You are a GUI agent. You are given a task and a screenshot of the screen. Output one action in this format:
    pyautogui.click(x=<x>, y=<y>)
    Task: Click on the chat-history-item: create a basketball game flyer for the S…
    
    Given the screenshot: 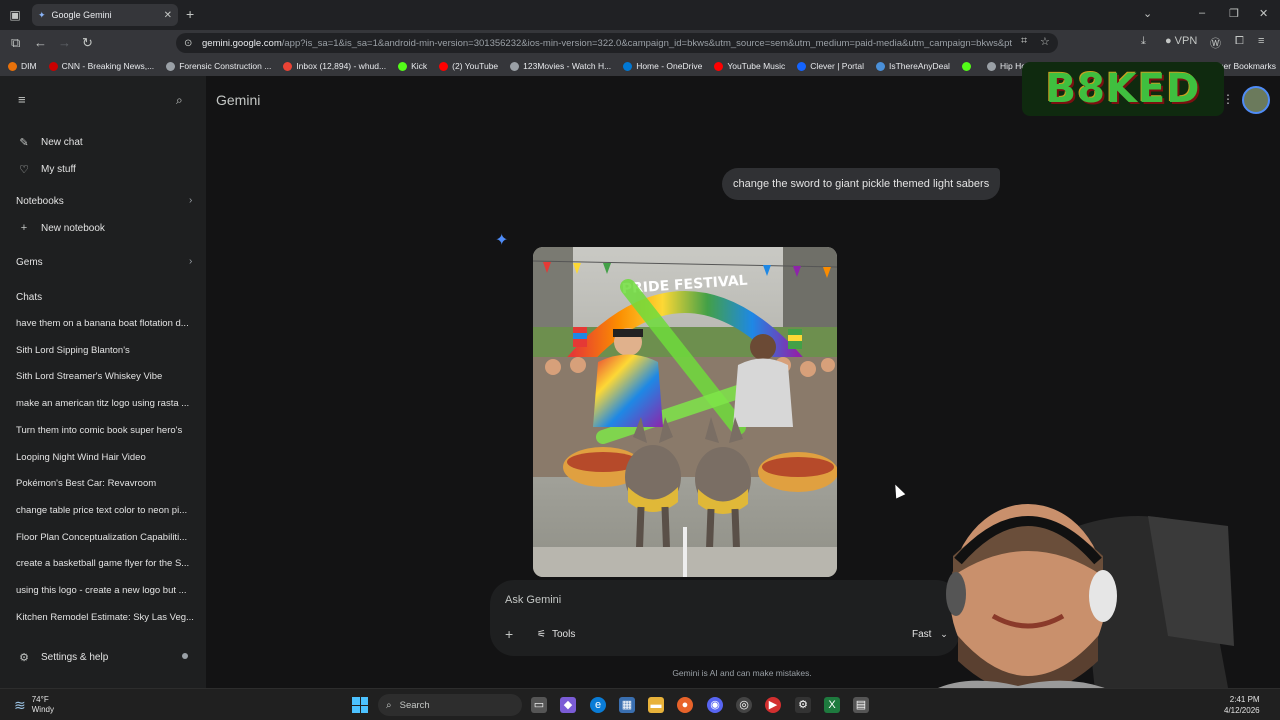 What is the action you would take?
    pyautogui.click(x=106, y=563)
    